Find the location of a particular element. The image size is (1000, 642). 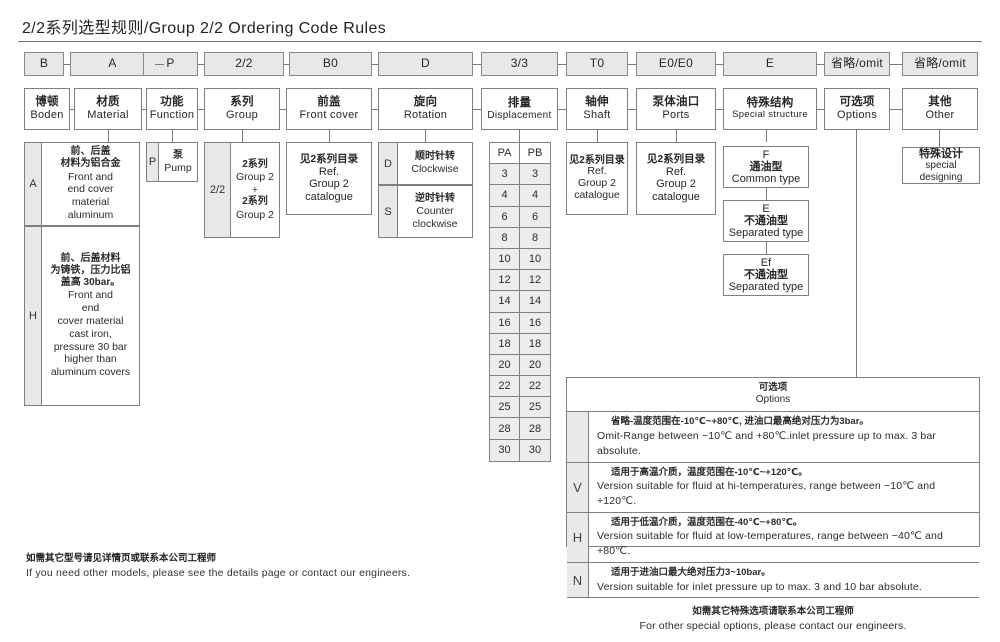

page-title: 2/2系列选型规则/Group 2/2 Ordering Code Rules is located at coordinates (204, 28).